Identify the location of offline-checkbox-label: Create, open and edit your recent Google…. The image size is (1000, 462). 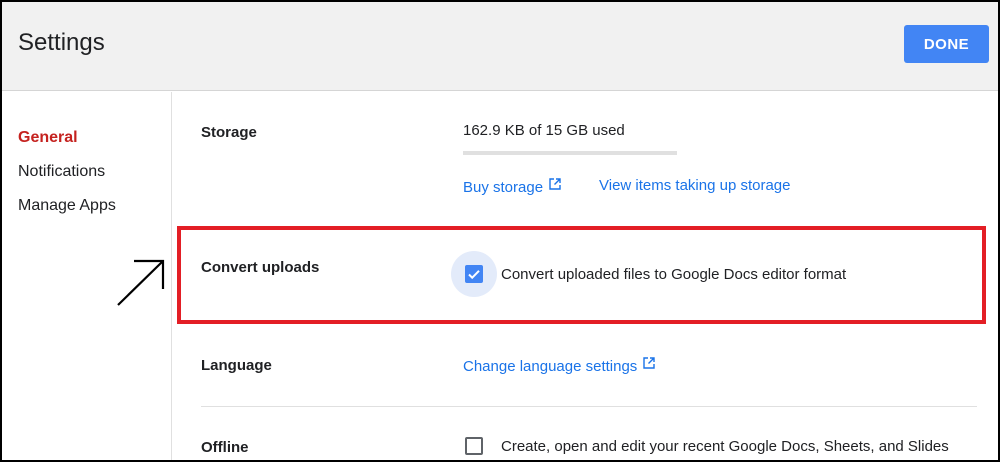
(725, 446).